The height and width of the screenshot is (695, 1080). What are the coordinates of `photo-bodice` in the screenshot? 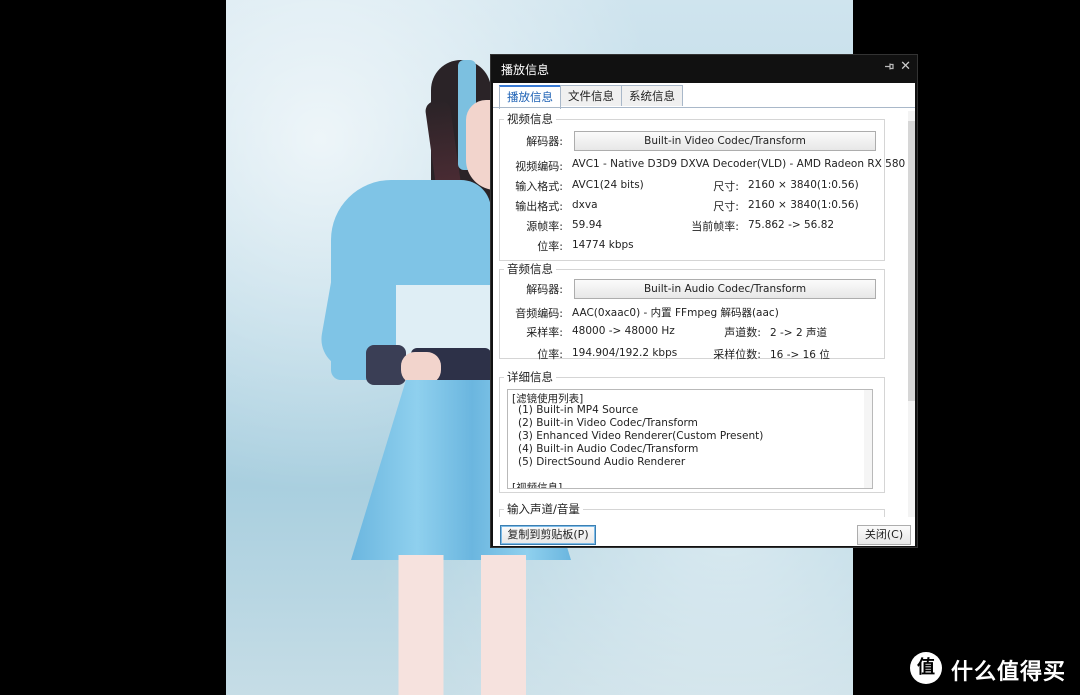 It's located at (443, 320).